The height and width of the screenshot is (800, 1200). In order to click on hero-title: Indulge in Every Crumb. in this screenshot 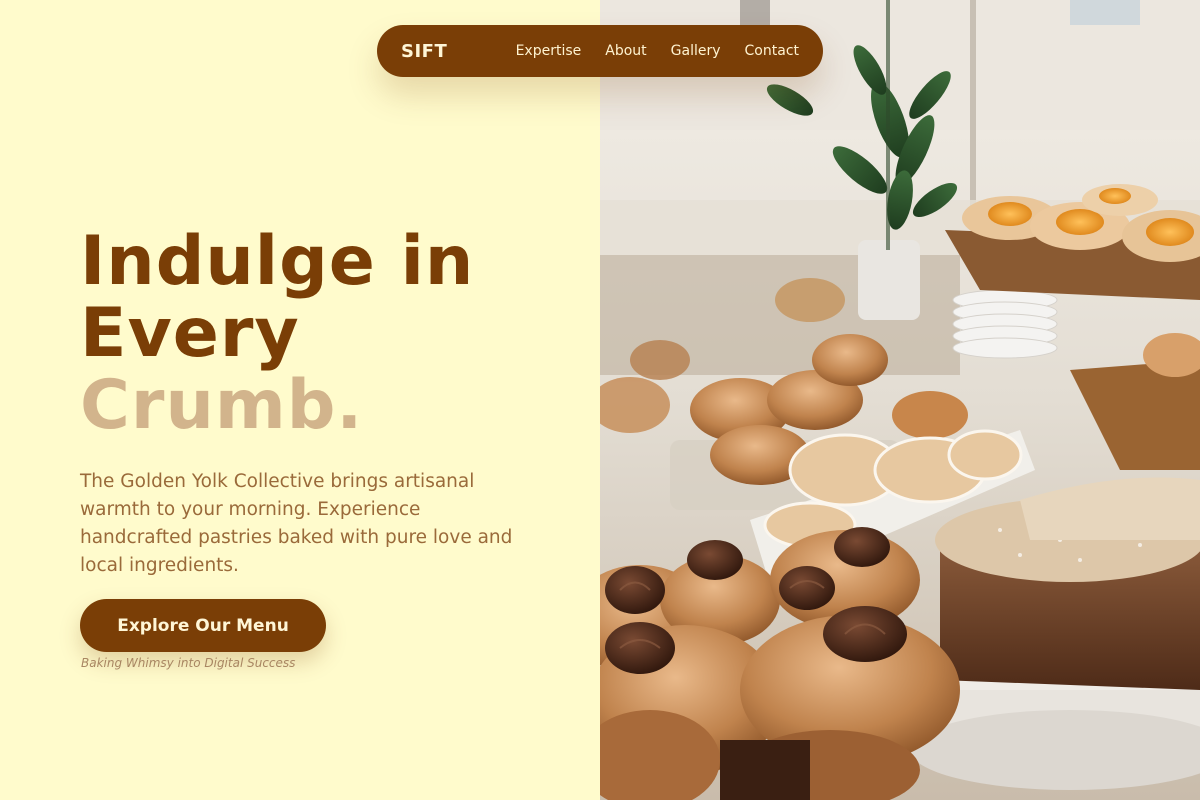, I will do `click(277, 334)`.